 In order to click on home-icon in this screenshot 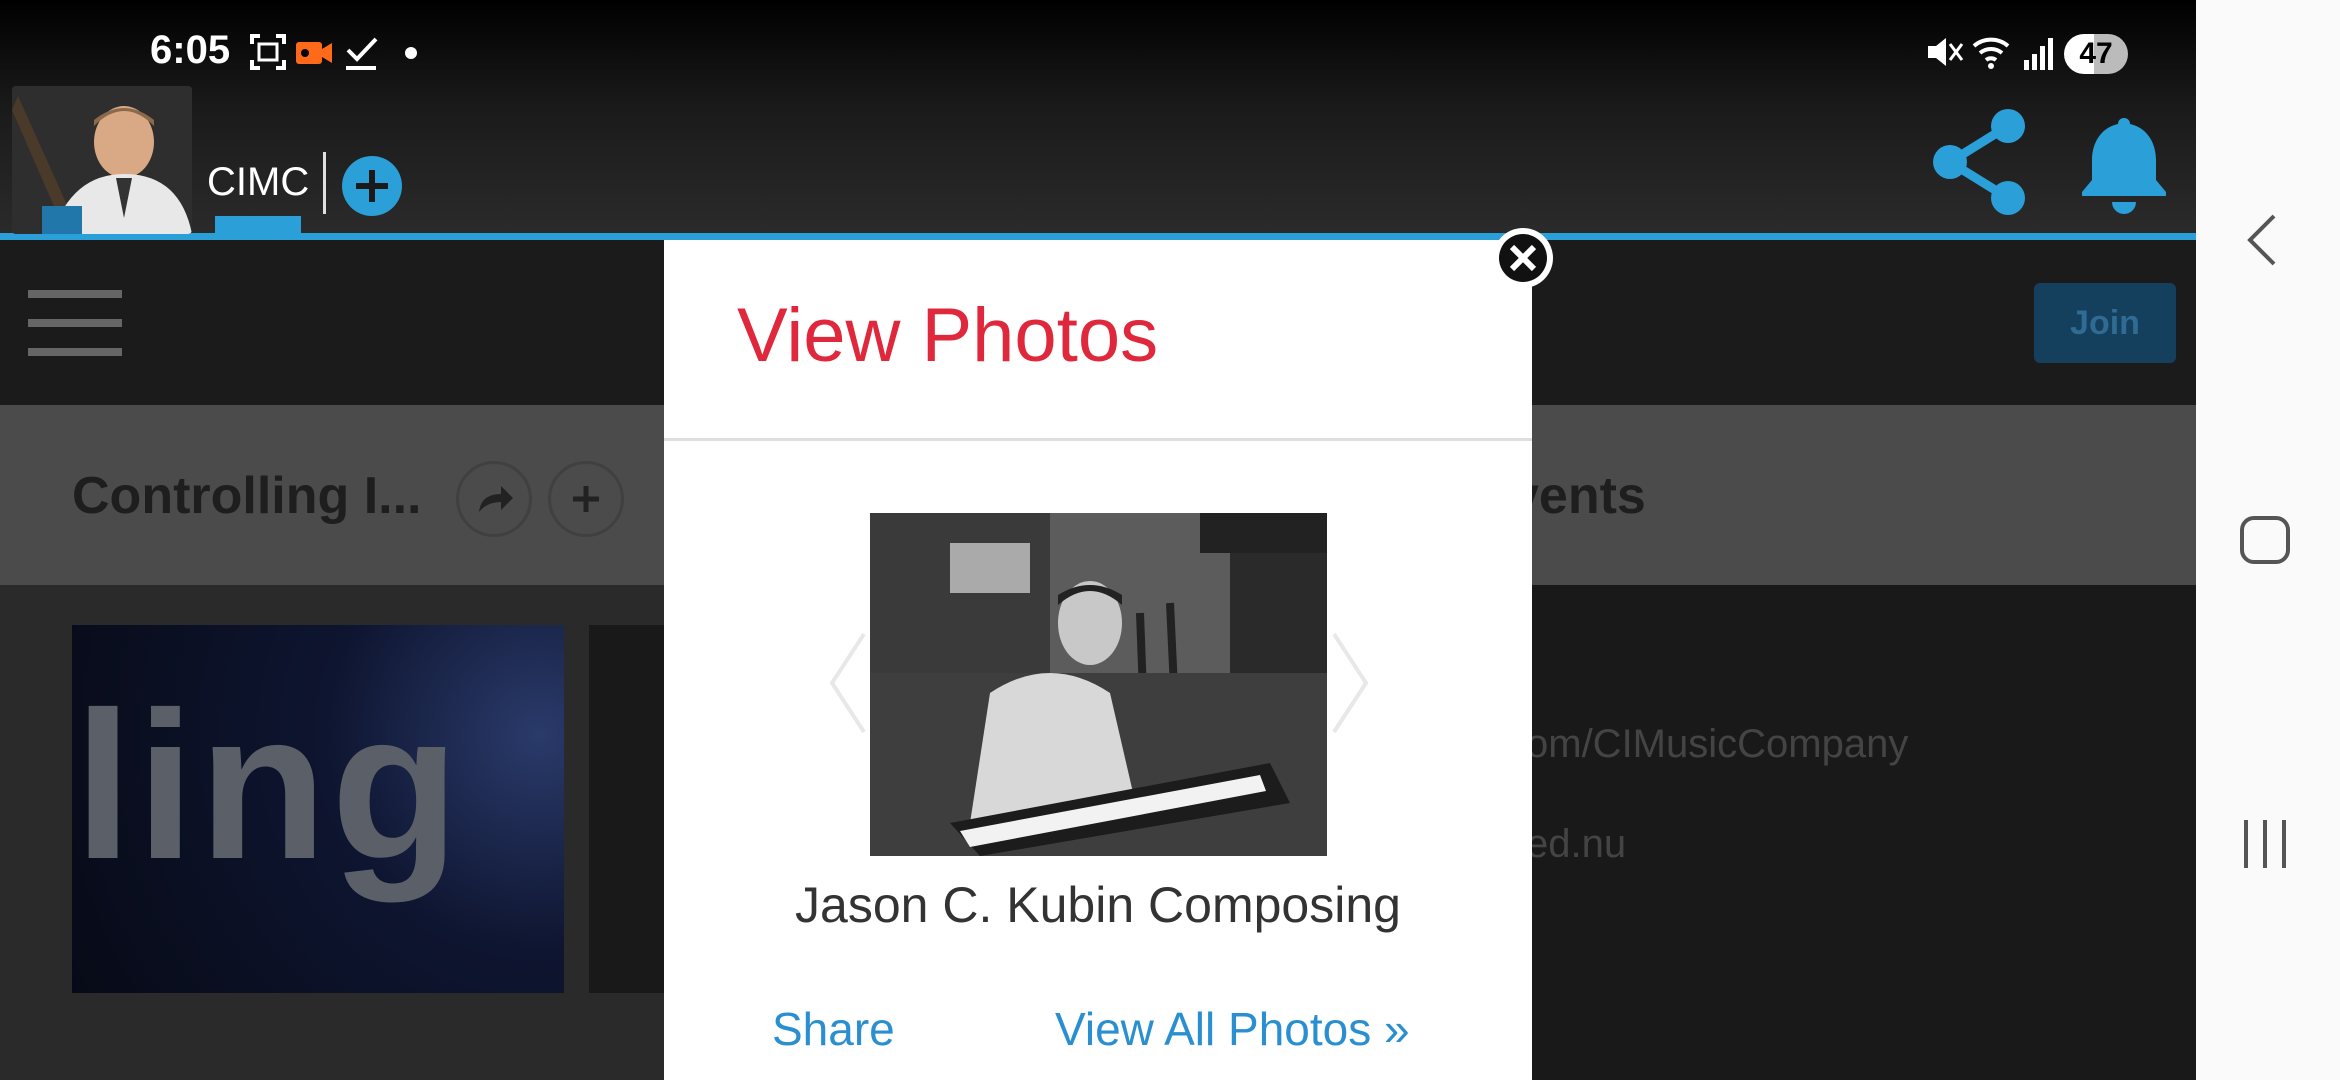, I will do `click(2266, 541)`.